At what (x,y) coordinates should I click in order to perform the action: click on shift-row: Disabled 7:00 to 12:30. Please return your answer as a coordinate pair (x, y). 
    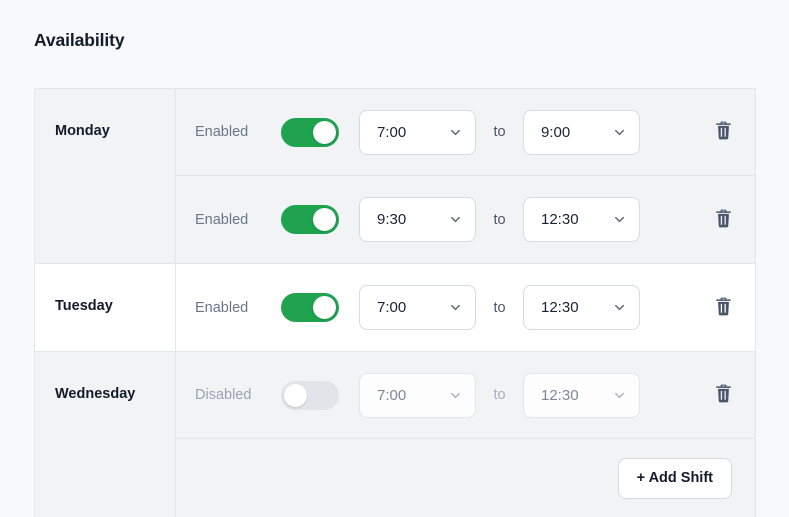
    Looking at the image, I should click on (465, 395).